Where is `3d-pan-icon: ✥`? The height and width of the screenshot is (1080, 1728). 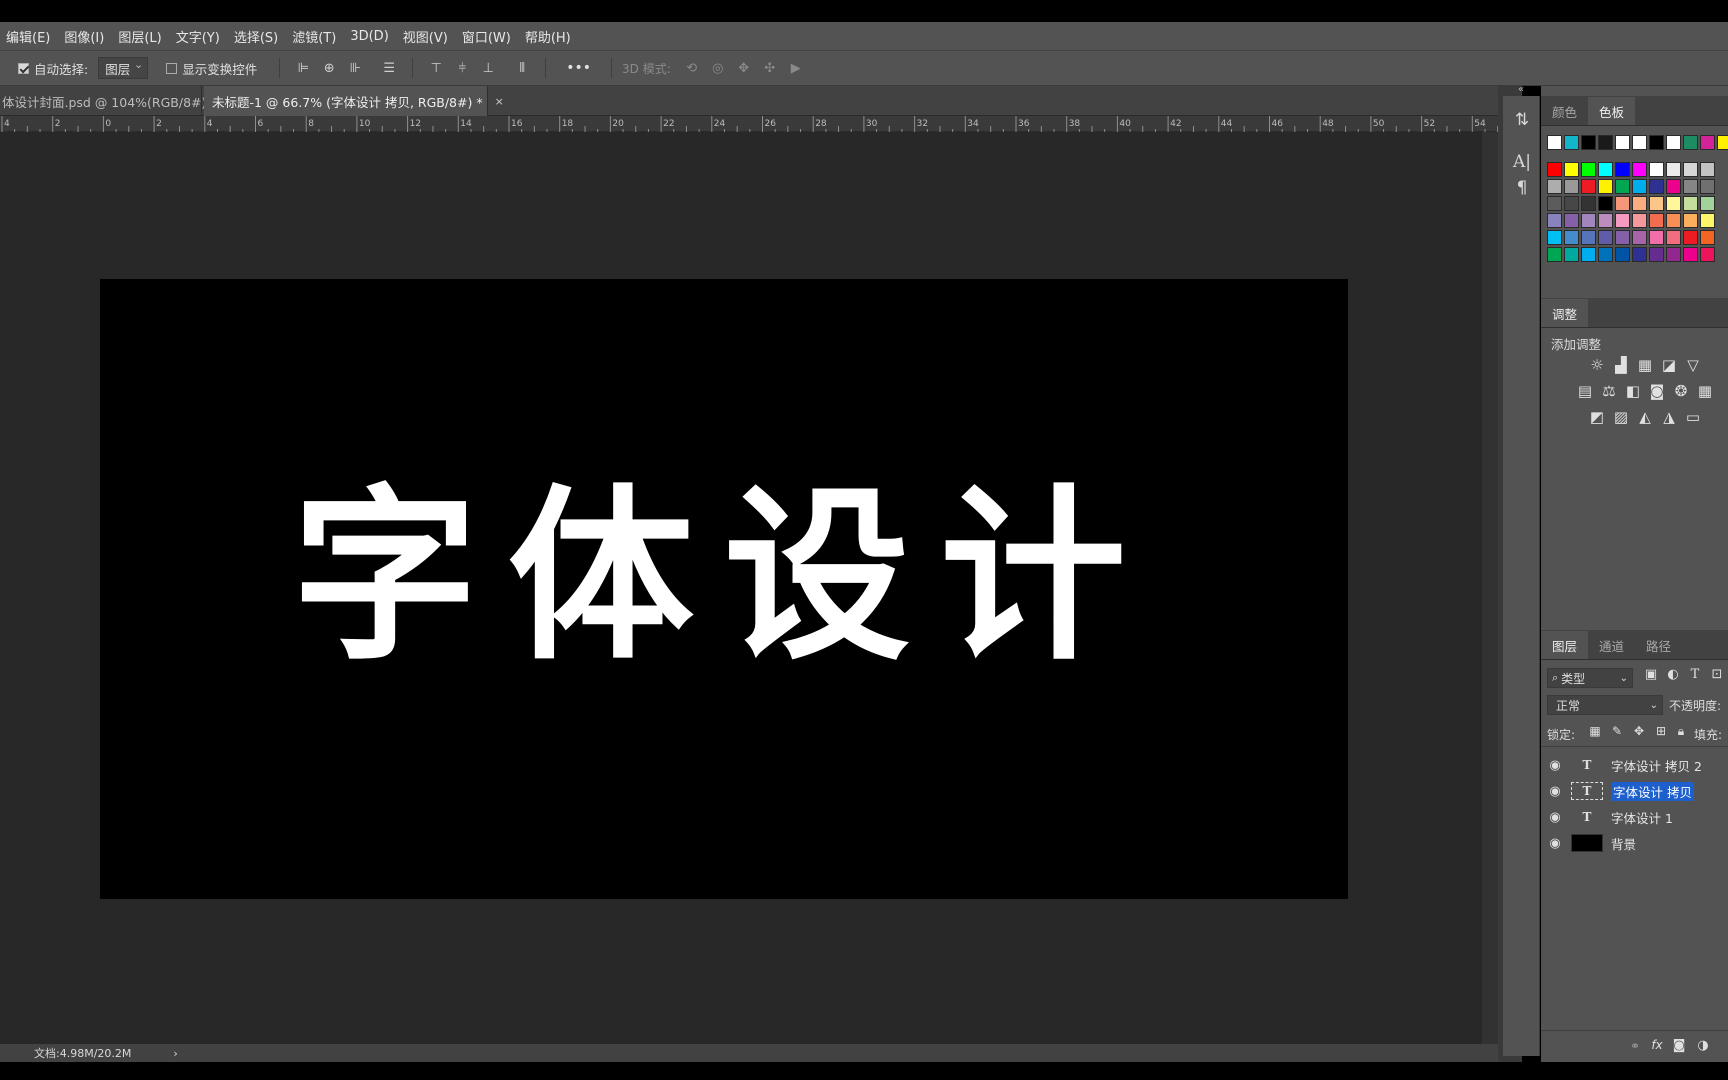
3d-pan-icon: ✥ is located at coordinates (744, 68).